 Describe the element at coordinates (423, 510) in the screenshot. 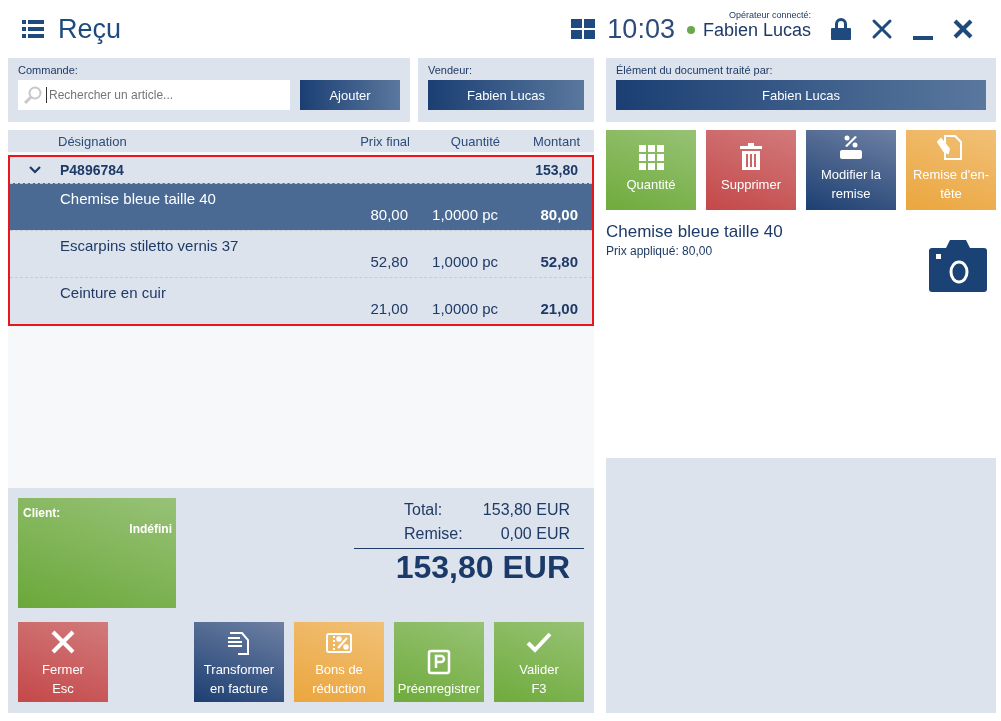

I see `total-label: Total:` at that location.